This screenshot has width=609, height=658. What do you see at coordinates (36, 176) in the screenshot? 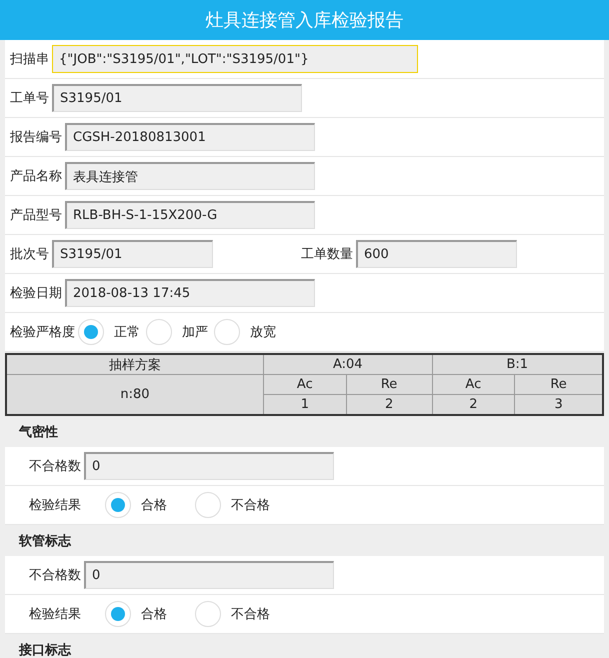
I see `field-label: 产品名称` at bounding box center [36, 176].